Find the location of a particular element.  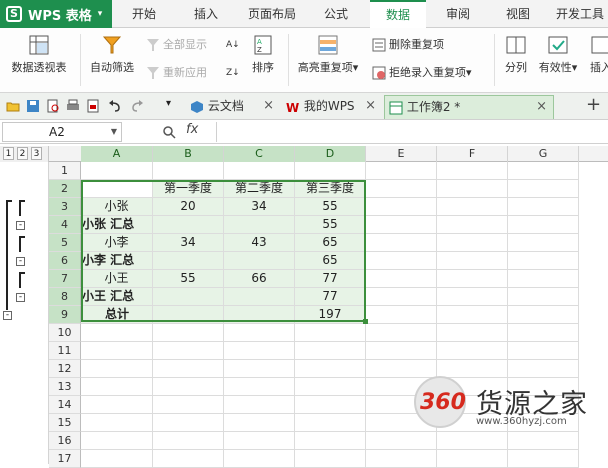

cell-b7: 55 is located at coordinates (188, 279).